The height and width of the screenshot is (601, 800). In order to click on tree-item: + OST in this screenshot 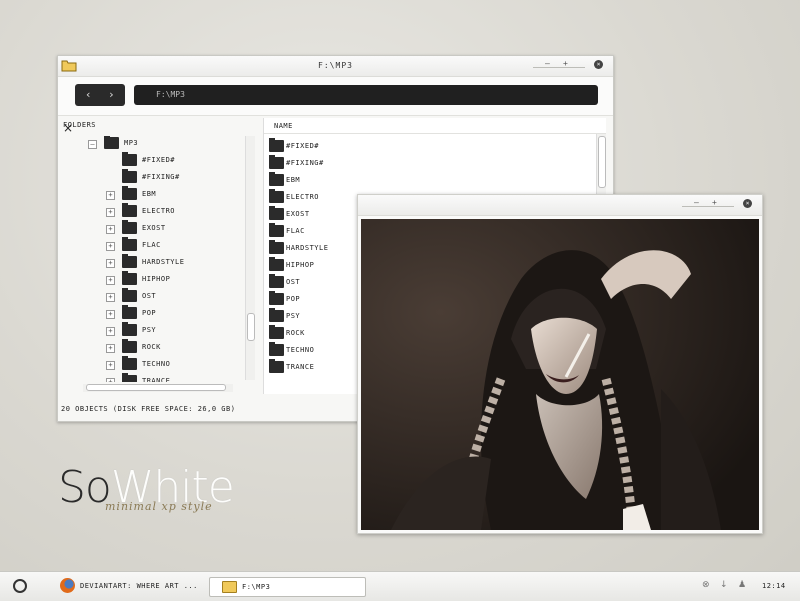, I will do `click(150, 297)`.